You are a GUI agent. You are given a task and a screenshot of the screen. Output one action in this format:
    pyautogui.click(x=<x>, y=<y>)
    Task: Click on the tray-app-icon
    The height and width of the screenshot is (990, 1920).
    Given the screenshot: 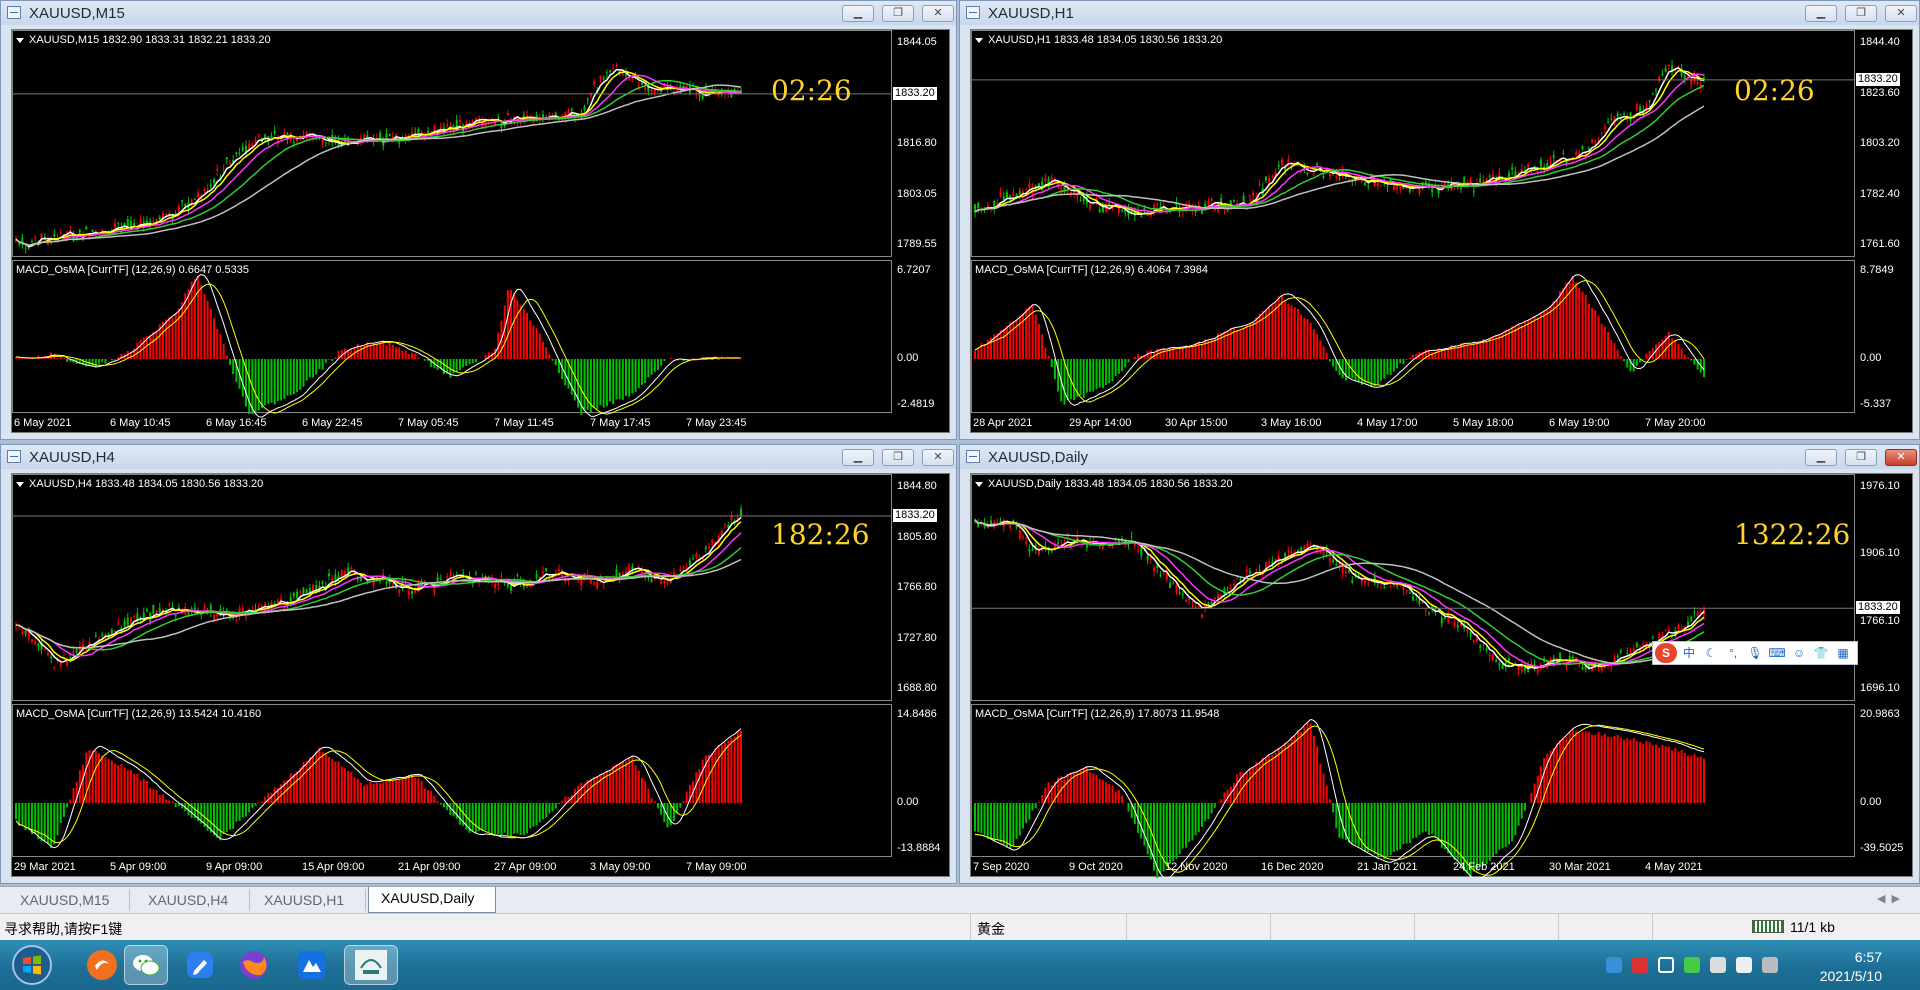 What is the action you would take?
    pyautogui.click(x=1614, y=965)
    